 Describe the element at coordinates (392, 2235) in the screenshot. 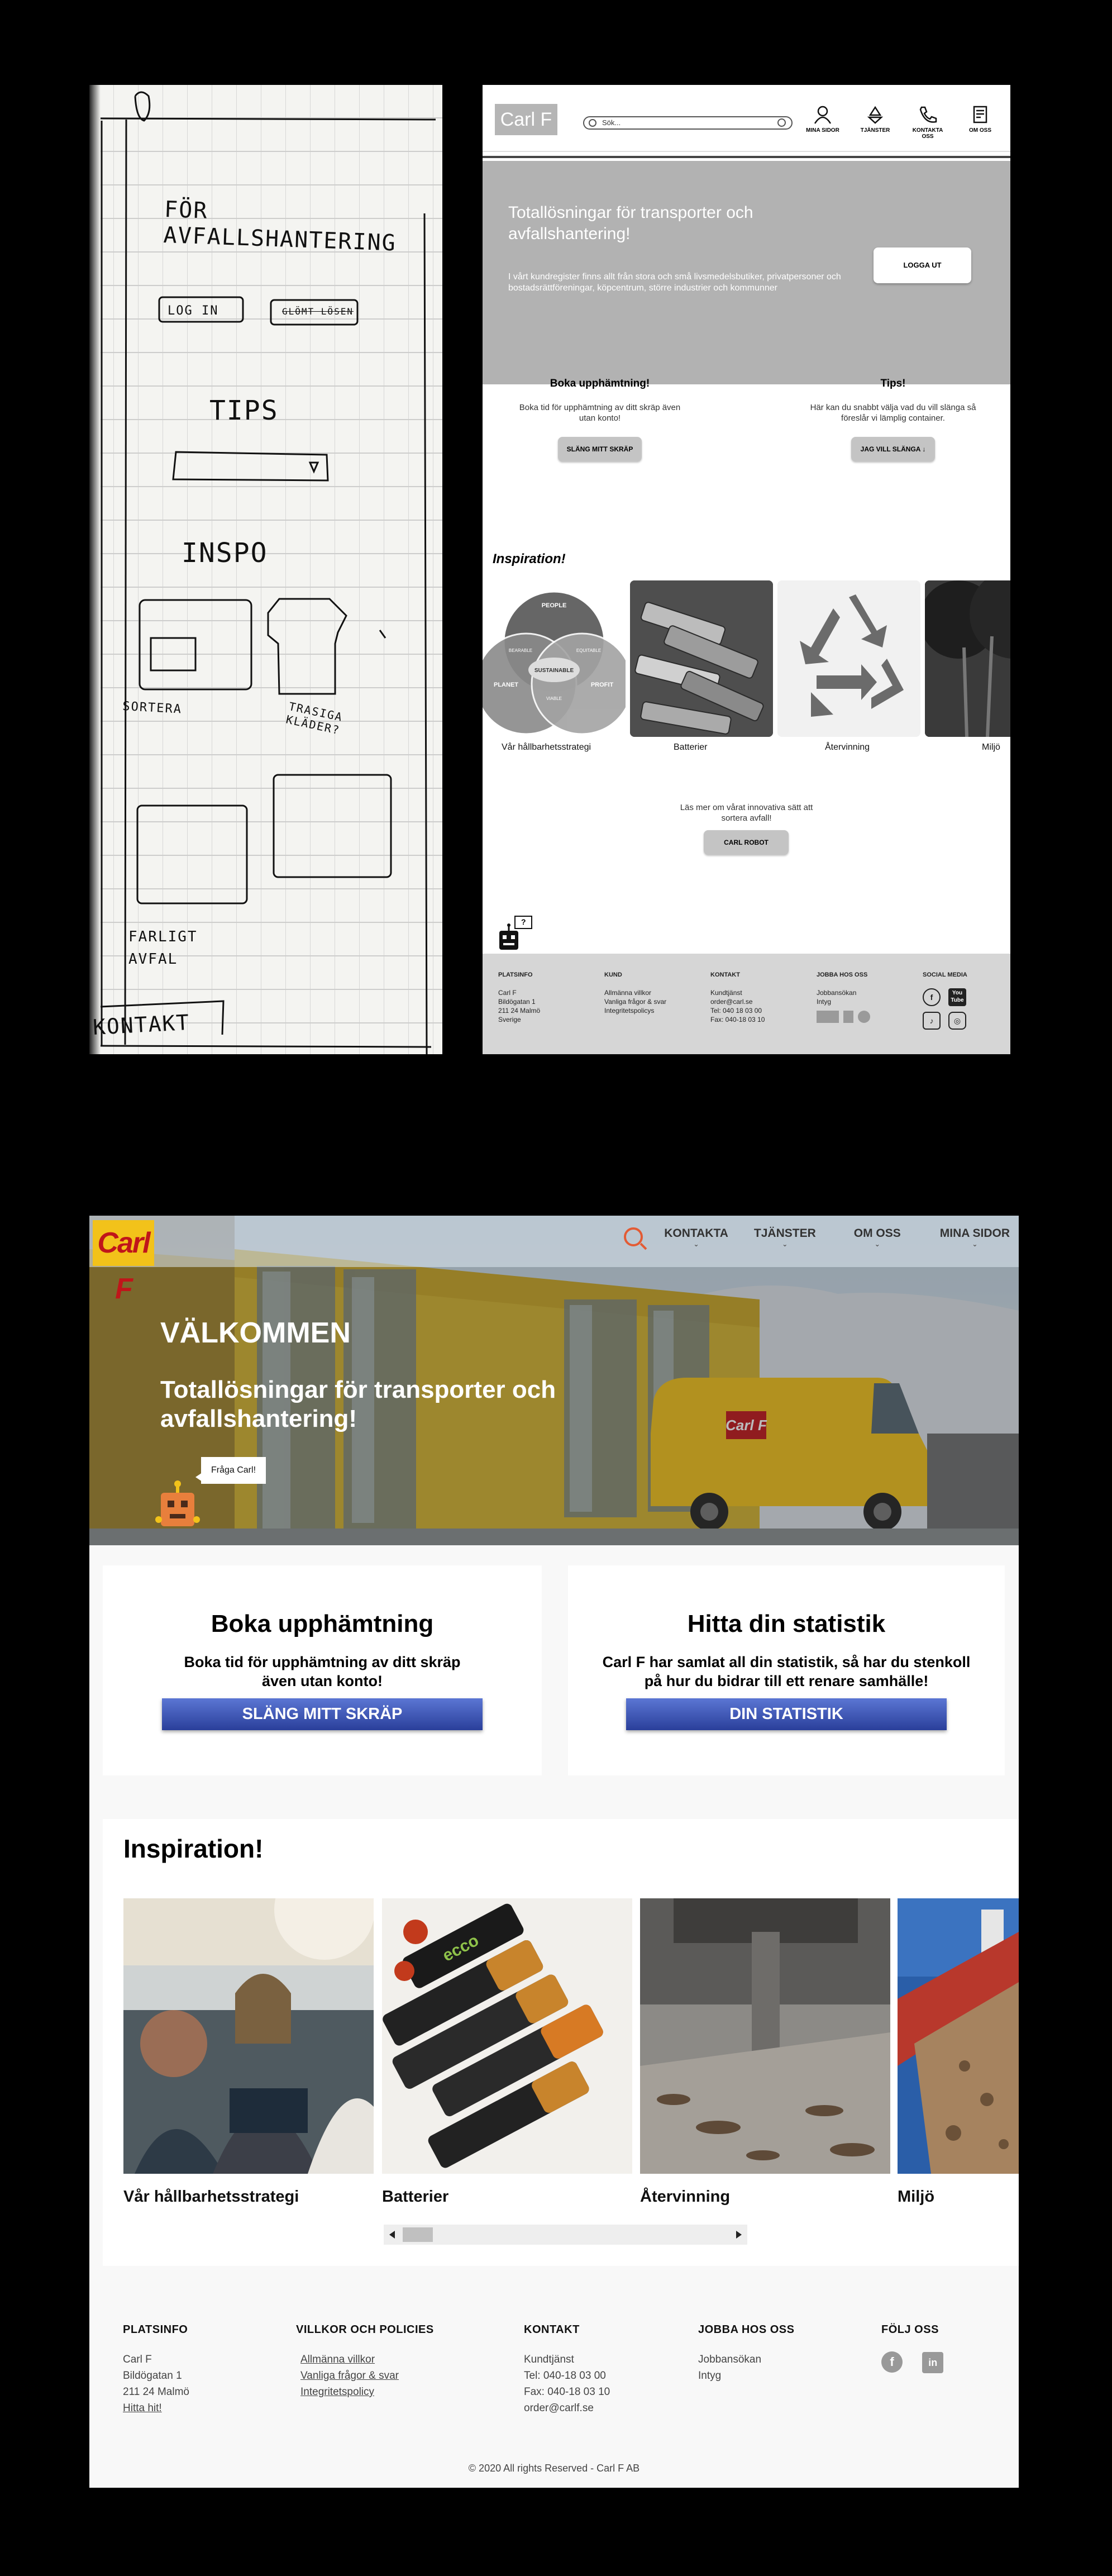

I see `arrow-left-icon` at that location.